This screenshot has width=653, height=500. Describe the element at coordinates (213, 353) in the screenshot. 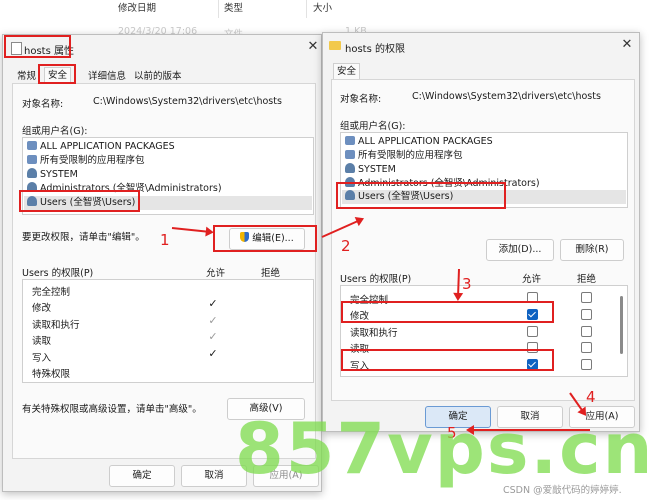

I see `allow-write-check-icon: ✓` at that location.